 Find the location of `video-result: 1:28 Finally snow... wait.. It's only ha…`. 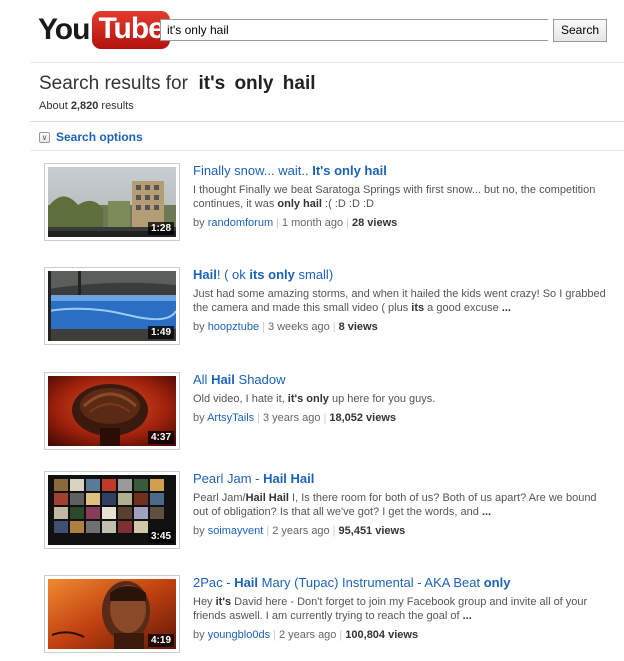

video-result: 1:28 Finally snow... wait.. It's only ha… is located at coordinates (329, 205).